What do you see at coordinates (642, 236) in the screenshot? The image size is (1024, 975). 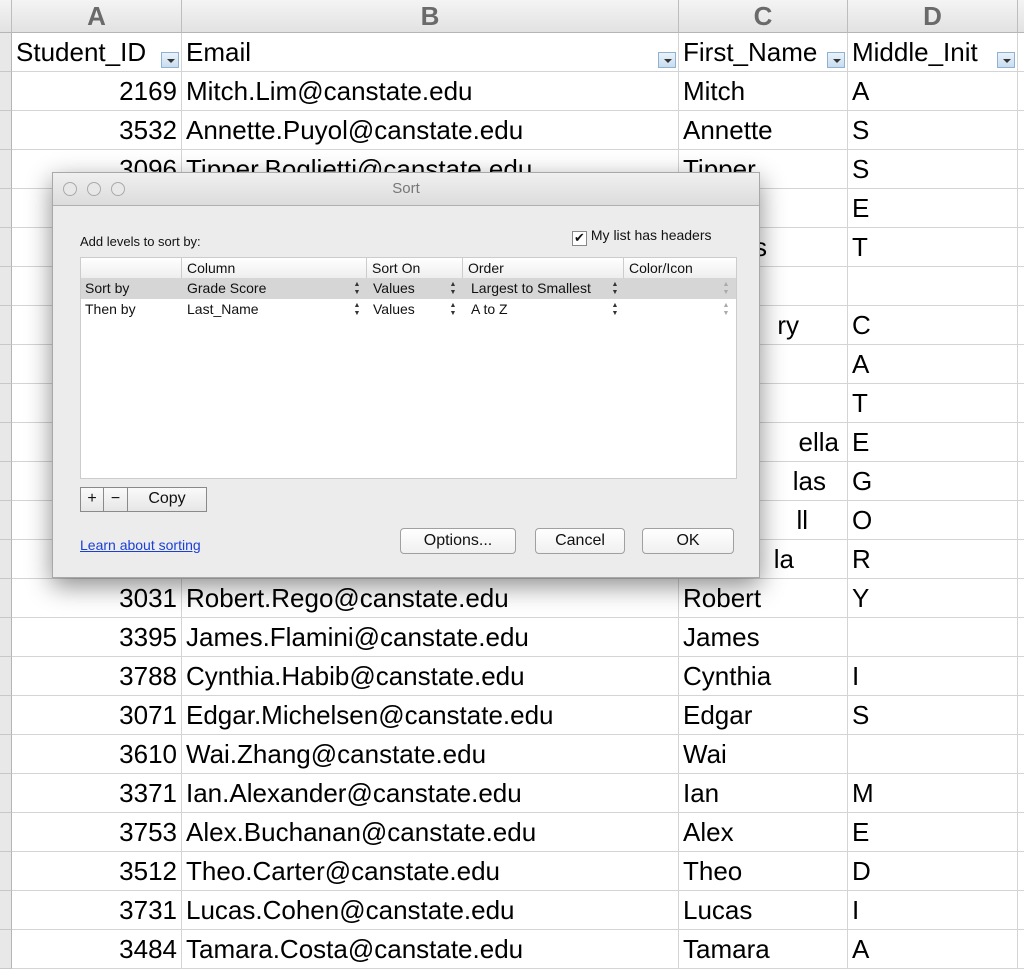 I see `headers-checkbox: ✔ My list has headers` at bounding box center [642, 236].